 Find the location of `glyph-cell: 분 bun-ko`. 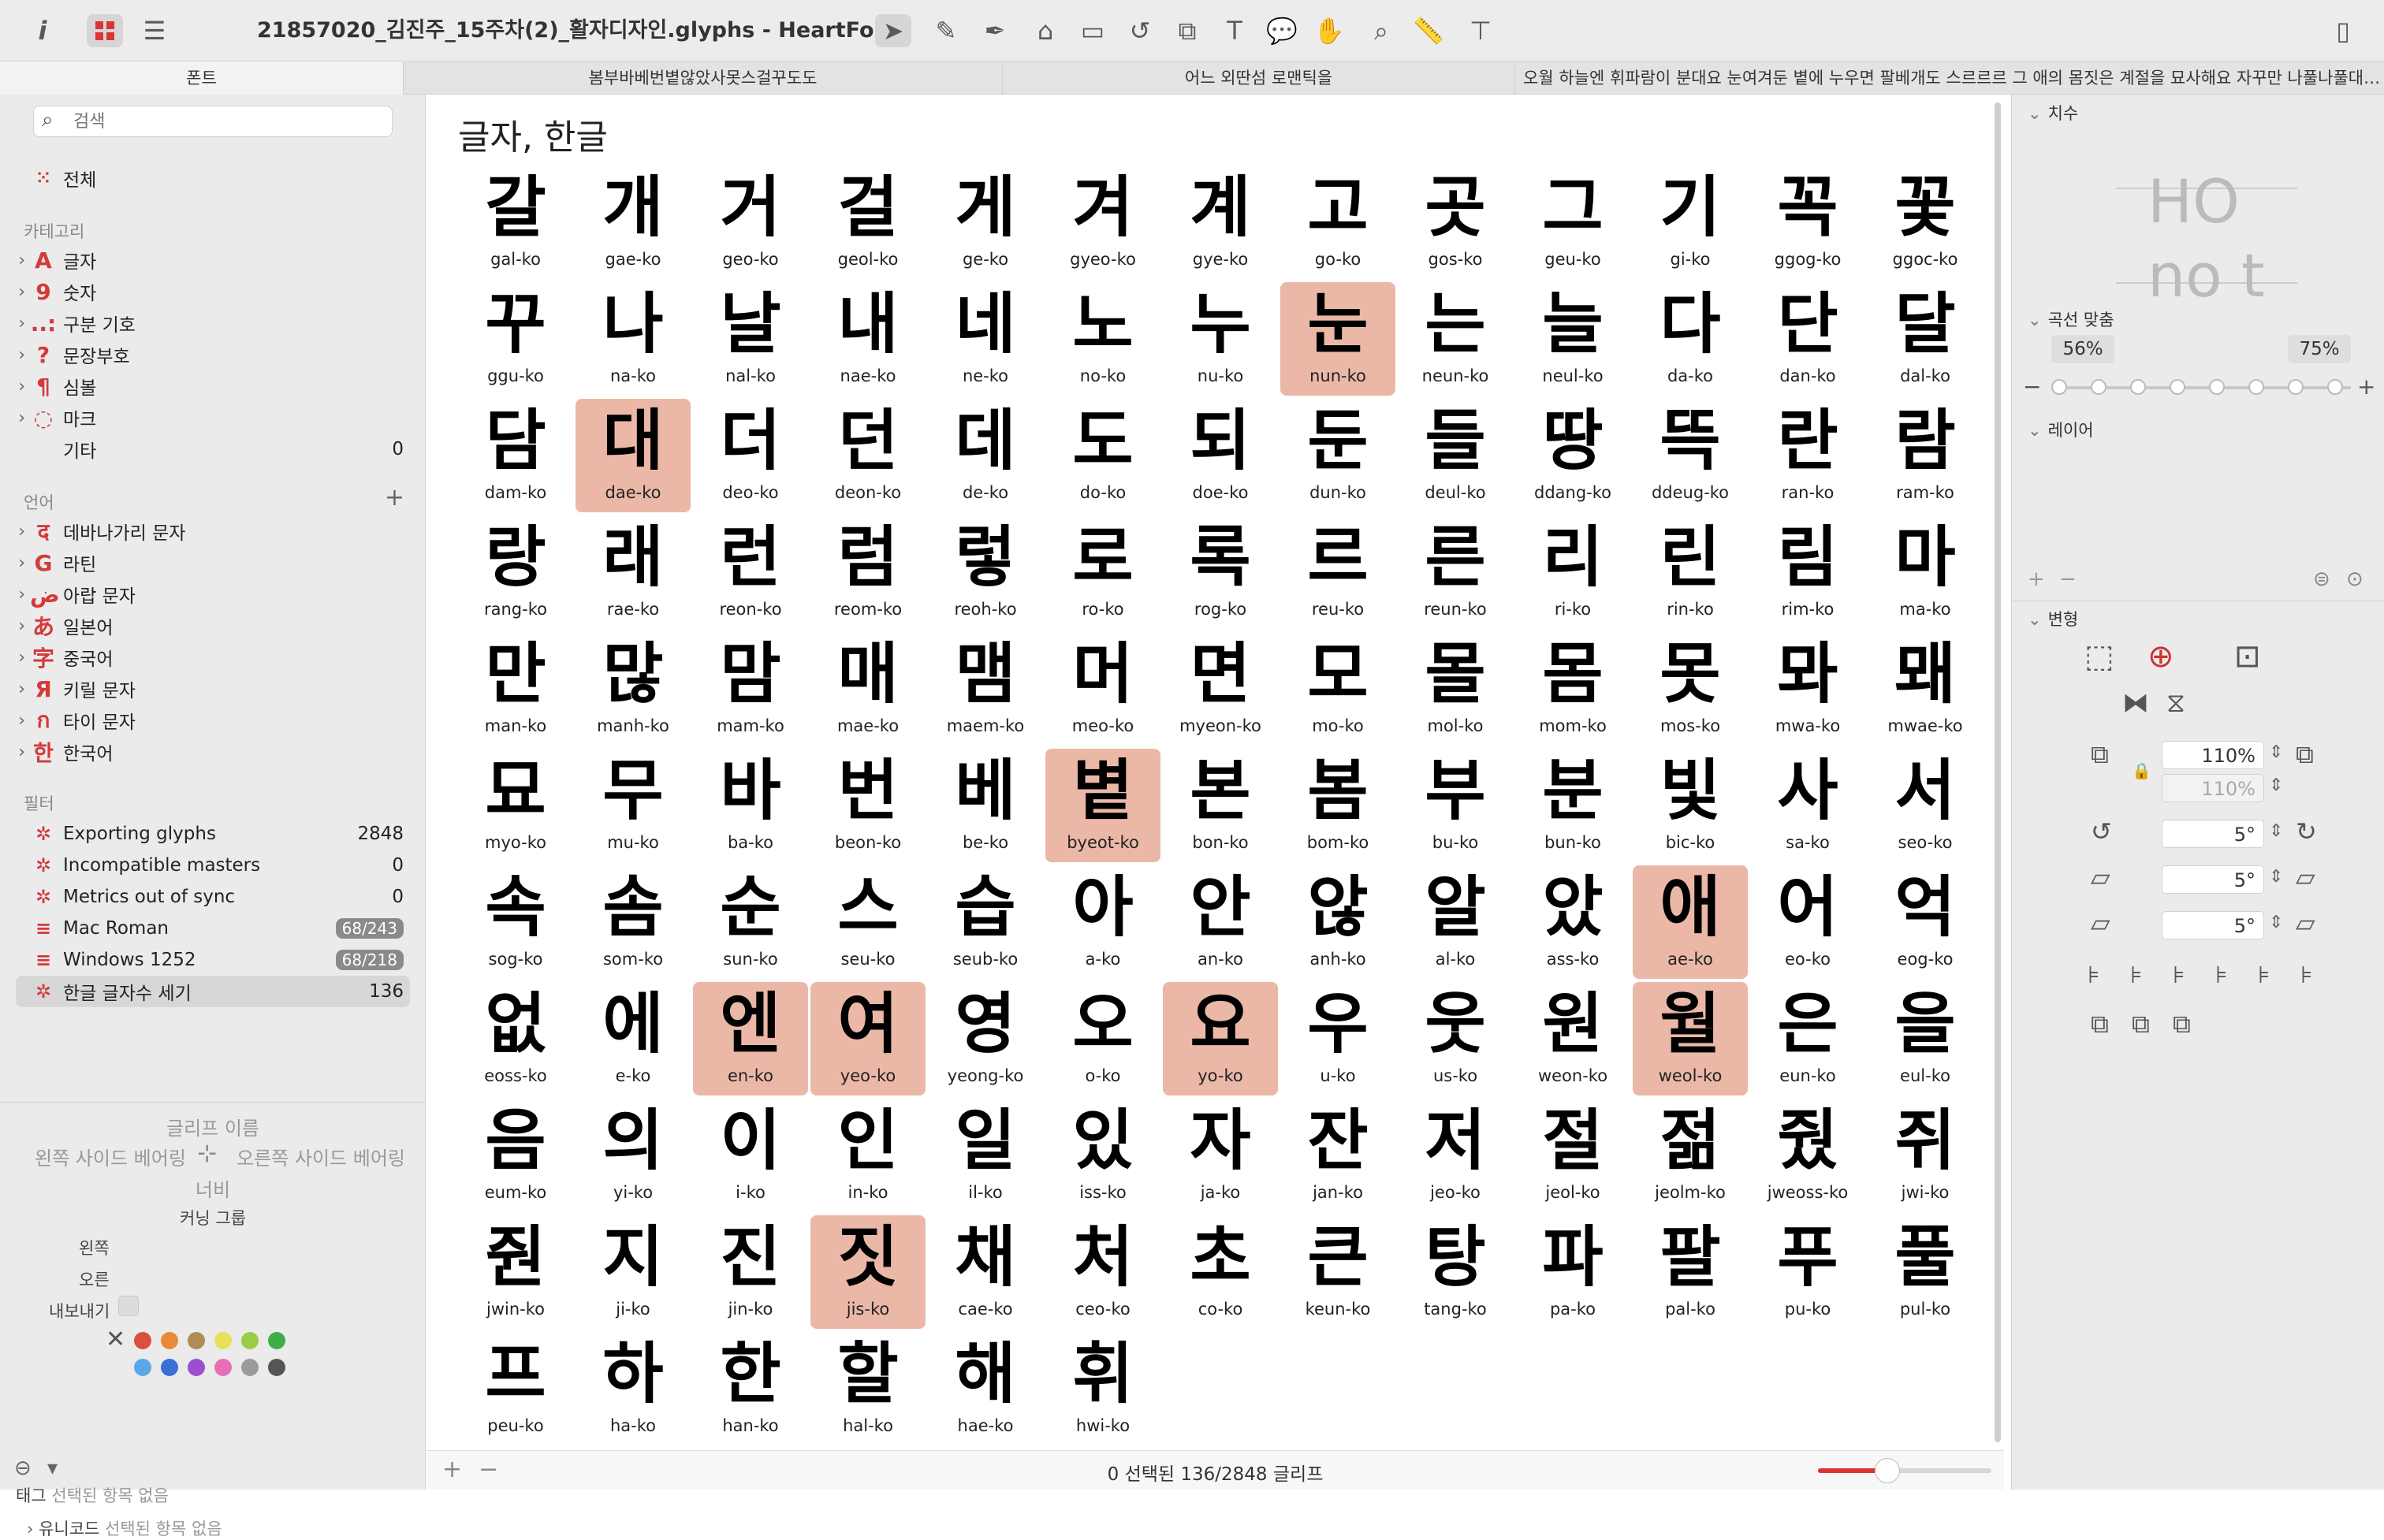

glyph-cell: 분 bun-ko is located at coordinates (1572, 805).